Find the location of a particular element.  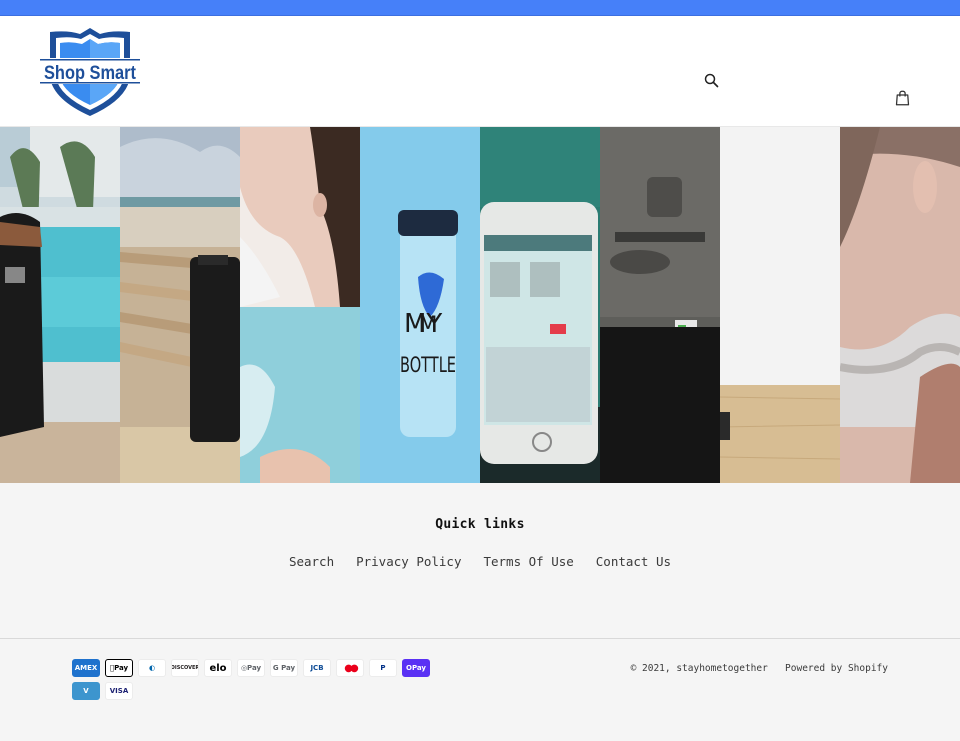

hero-panel-car-obd is located at coordinates (660, 305).